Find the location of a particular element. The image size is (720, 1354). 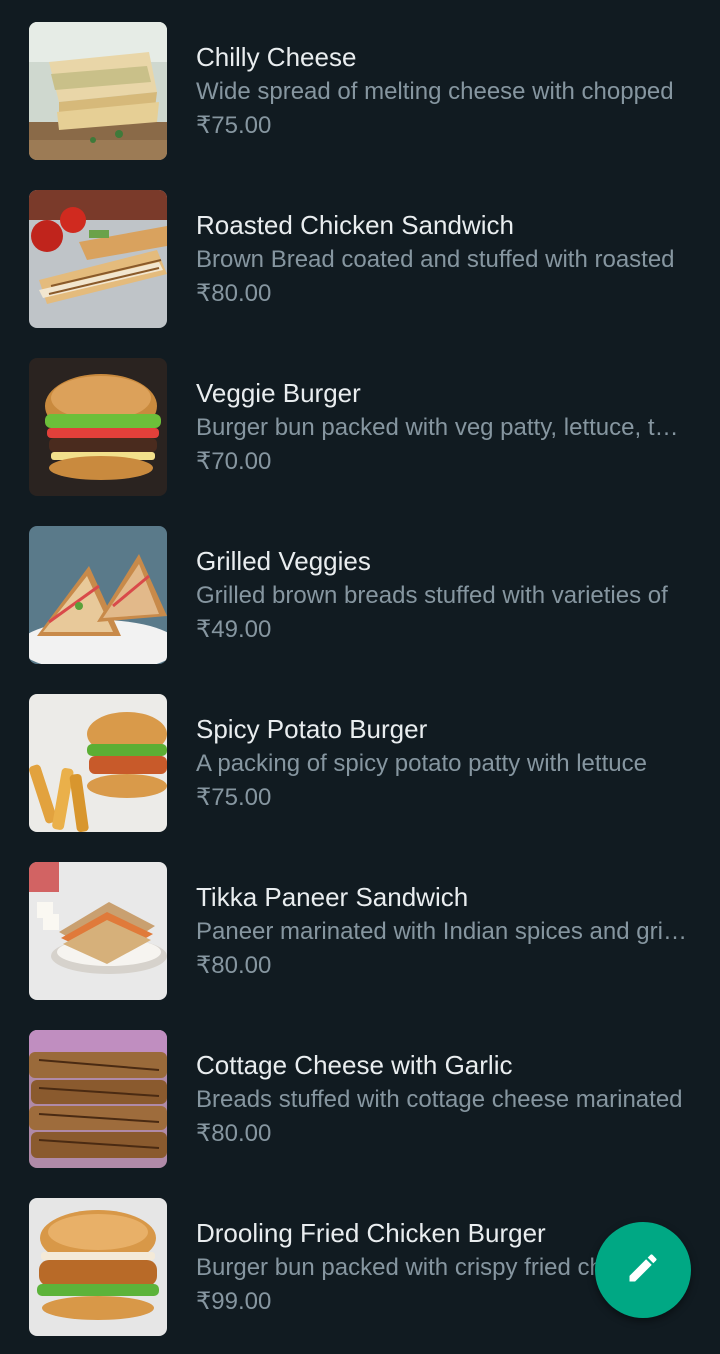

pencil-icon is located at coordinates (643, 1270).